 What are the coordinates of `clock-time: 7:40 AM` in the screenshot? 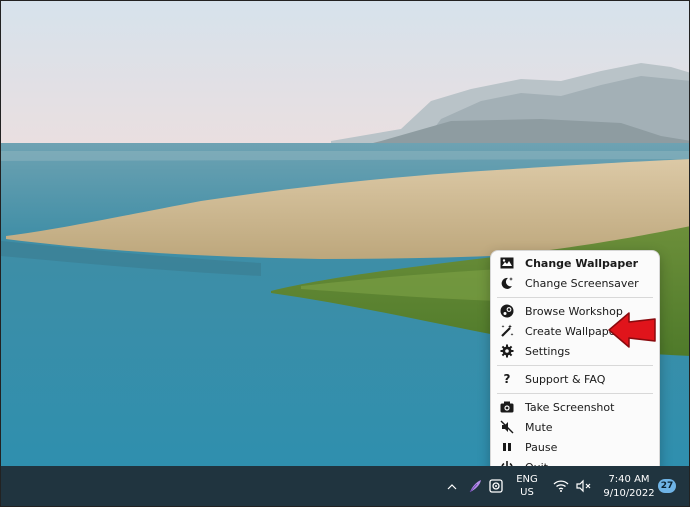 It's located at (629, 479).